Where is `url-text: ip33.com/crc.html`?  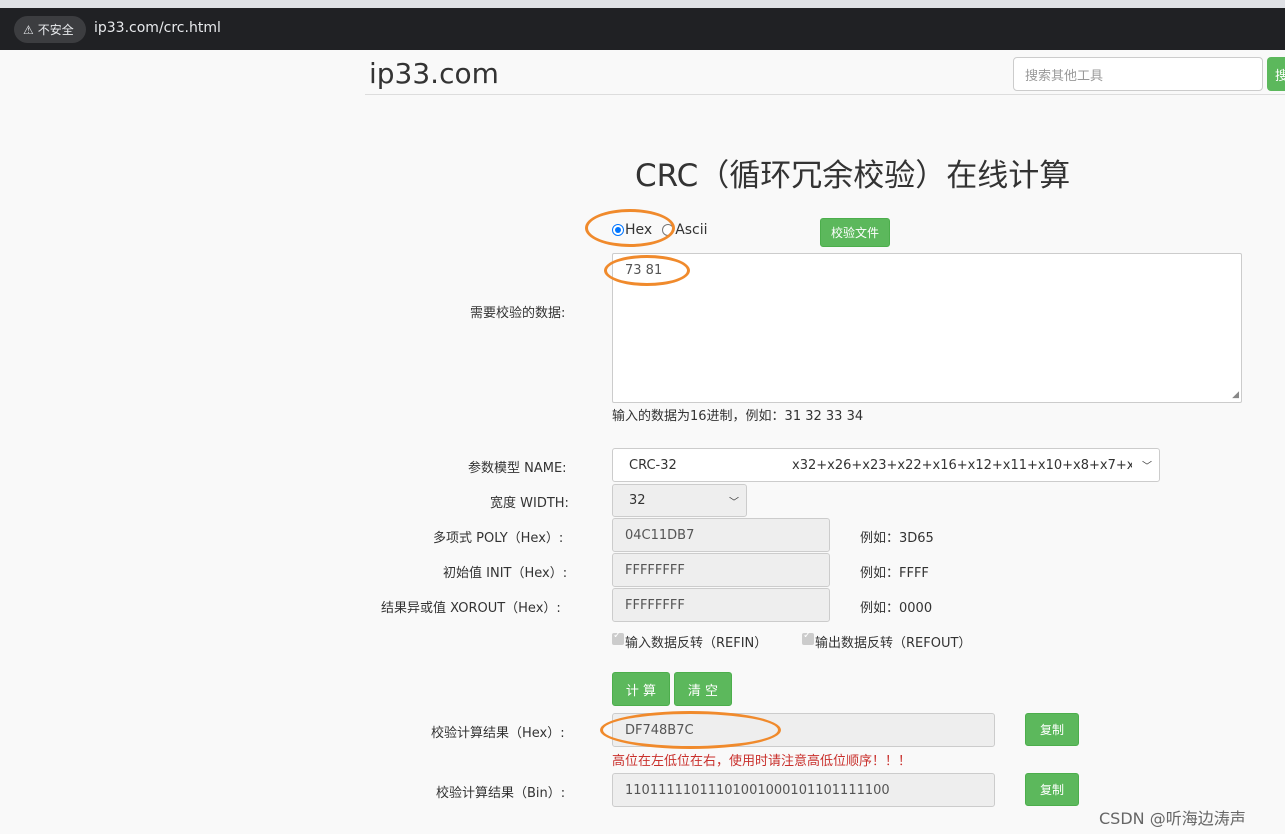 url-text: ip33.com/crc.html is located at coordinates (157, 28).